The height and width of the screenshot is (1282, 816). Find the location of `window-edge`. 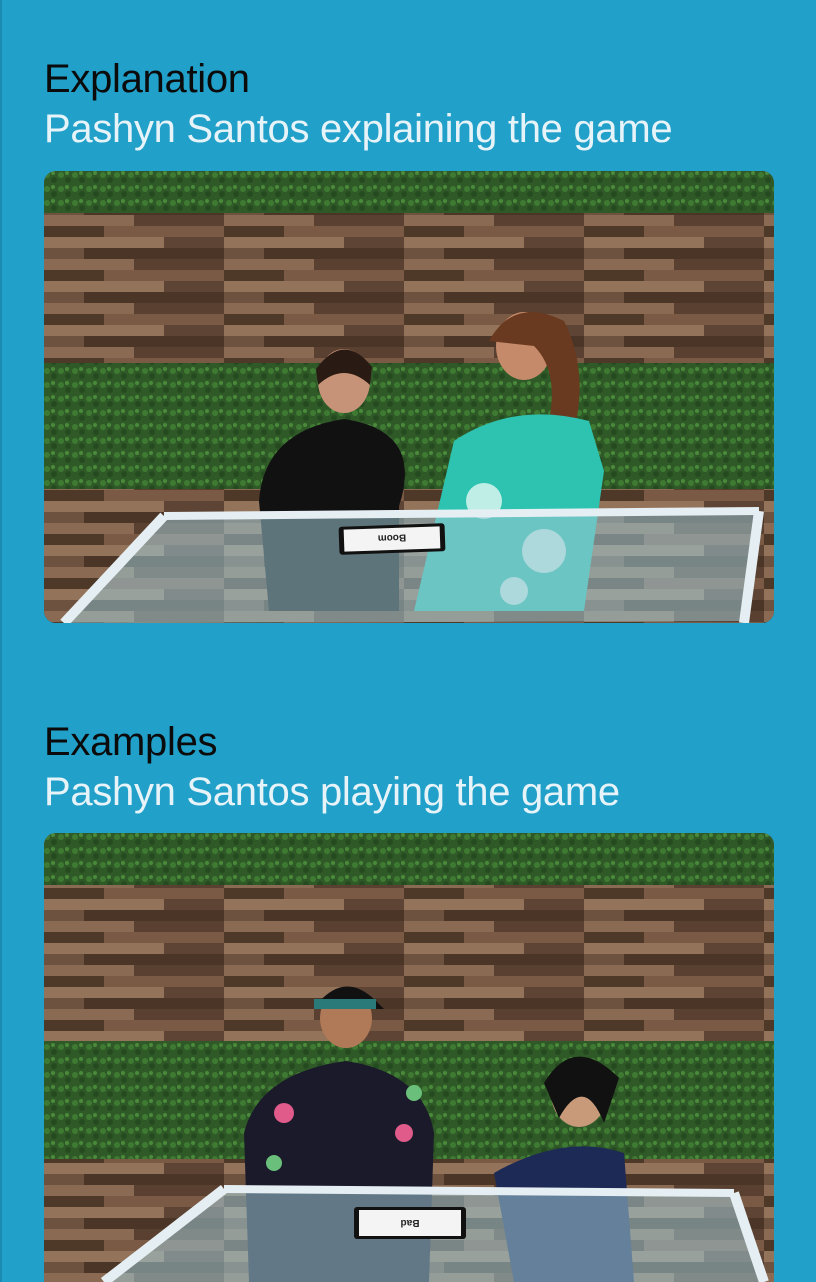

window-edge is located at coordinates (1, 641).